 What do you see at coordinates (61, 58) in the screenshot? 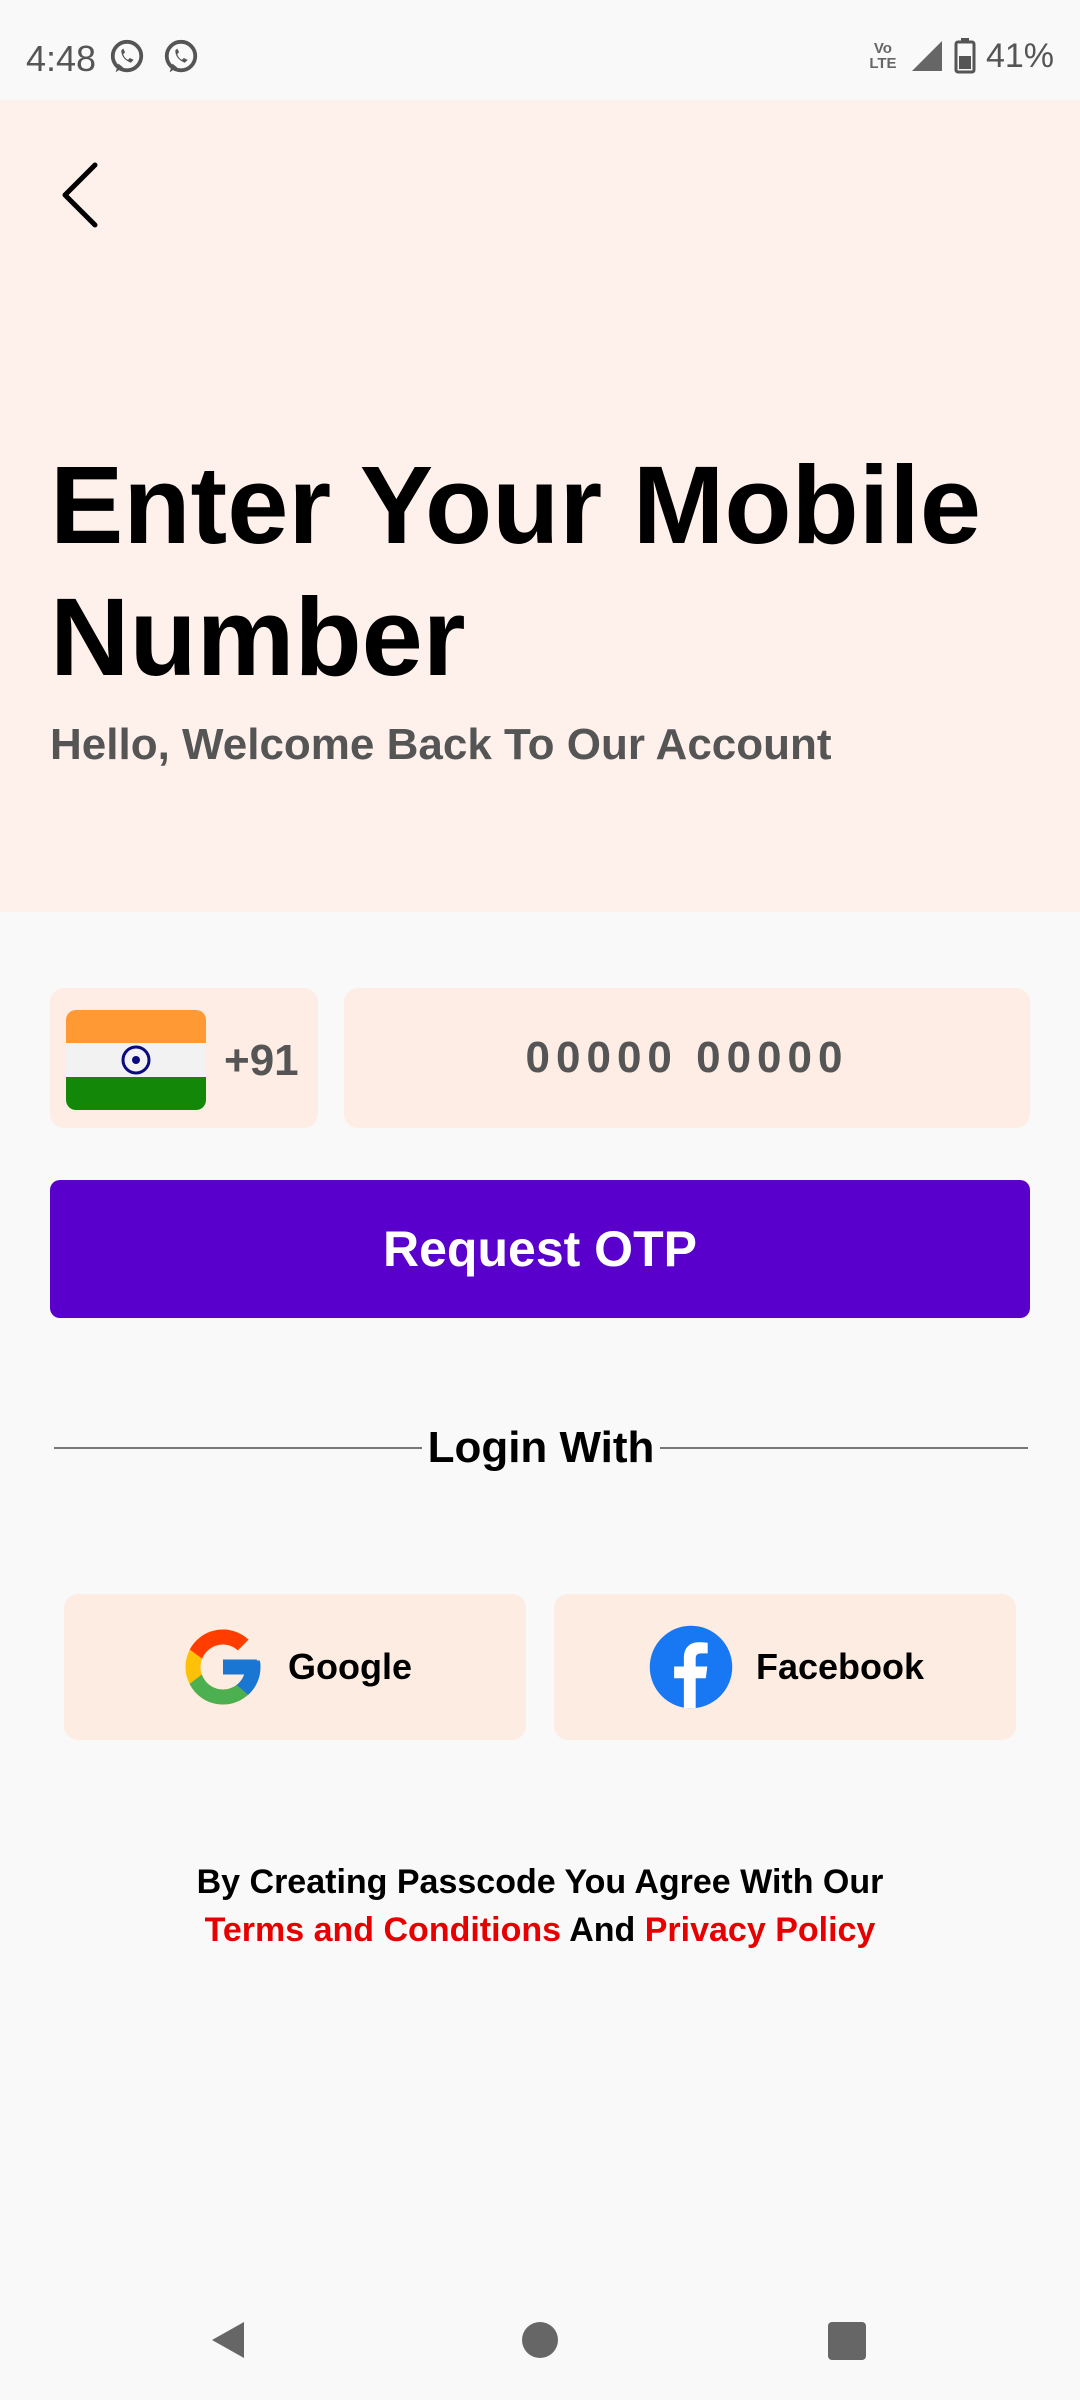
I see `status-time: 4:48` at bounding box center [61, 58].